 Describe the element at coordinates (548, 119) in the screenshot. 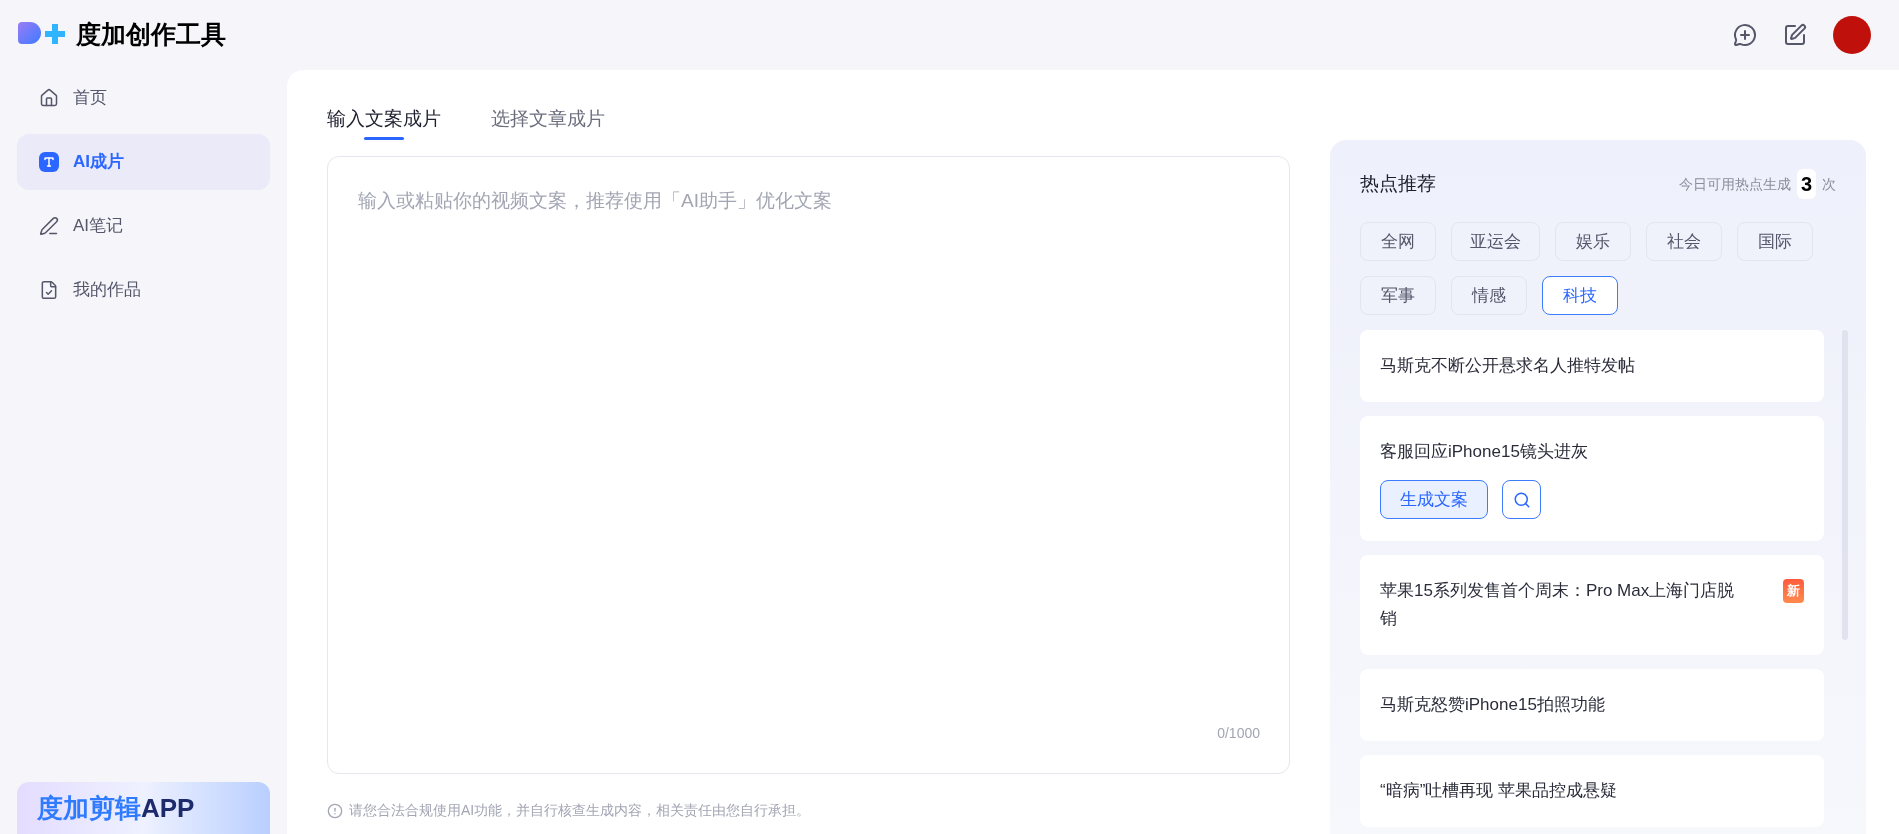

I see `tab: 选择文章成片` at that location.